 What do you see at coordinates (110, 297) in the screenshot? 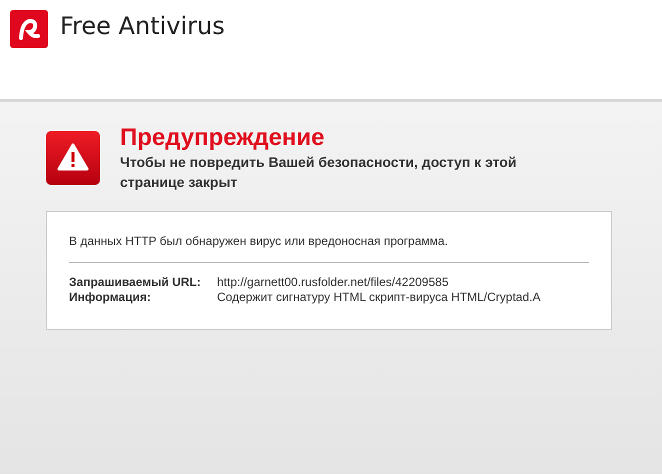
I see `field-label: Информация:` at bounding box center [110, 297].